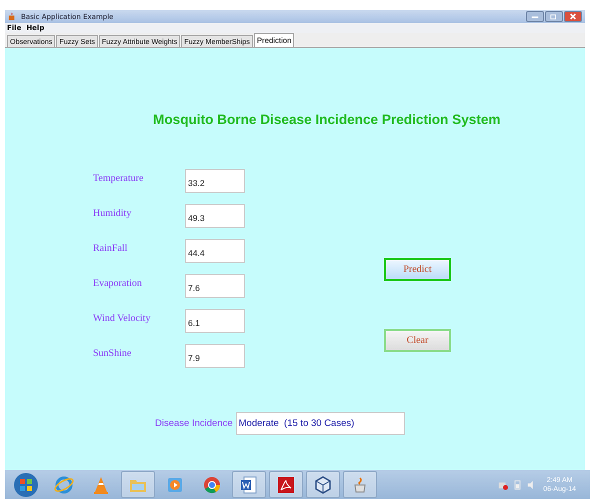  I want to click on pdf-icon, so click(286, 484).